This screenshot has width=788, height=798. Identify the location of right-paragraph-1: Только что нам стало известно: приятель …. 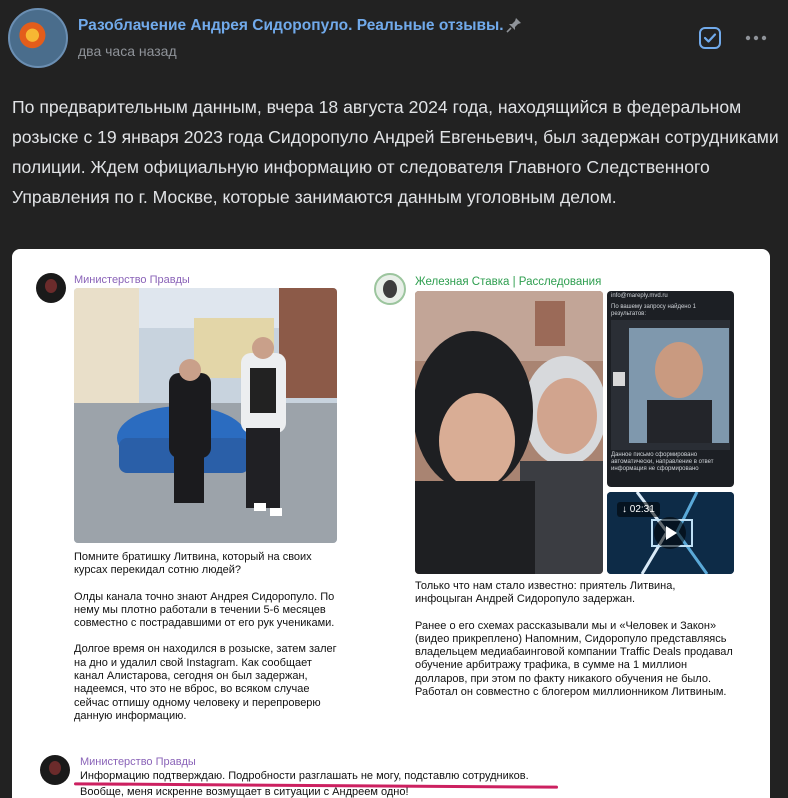
(545, 593).